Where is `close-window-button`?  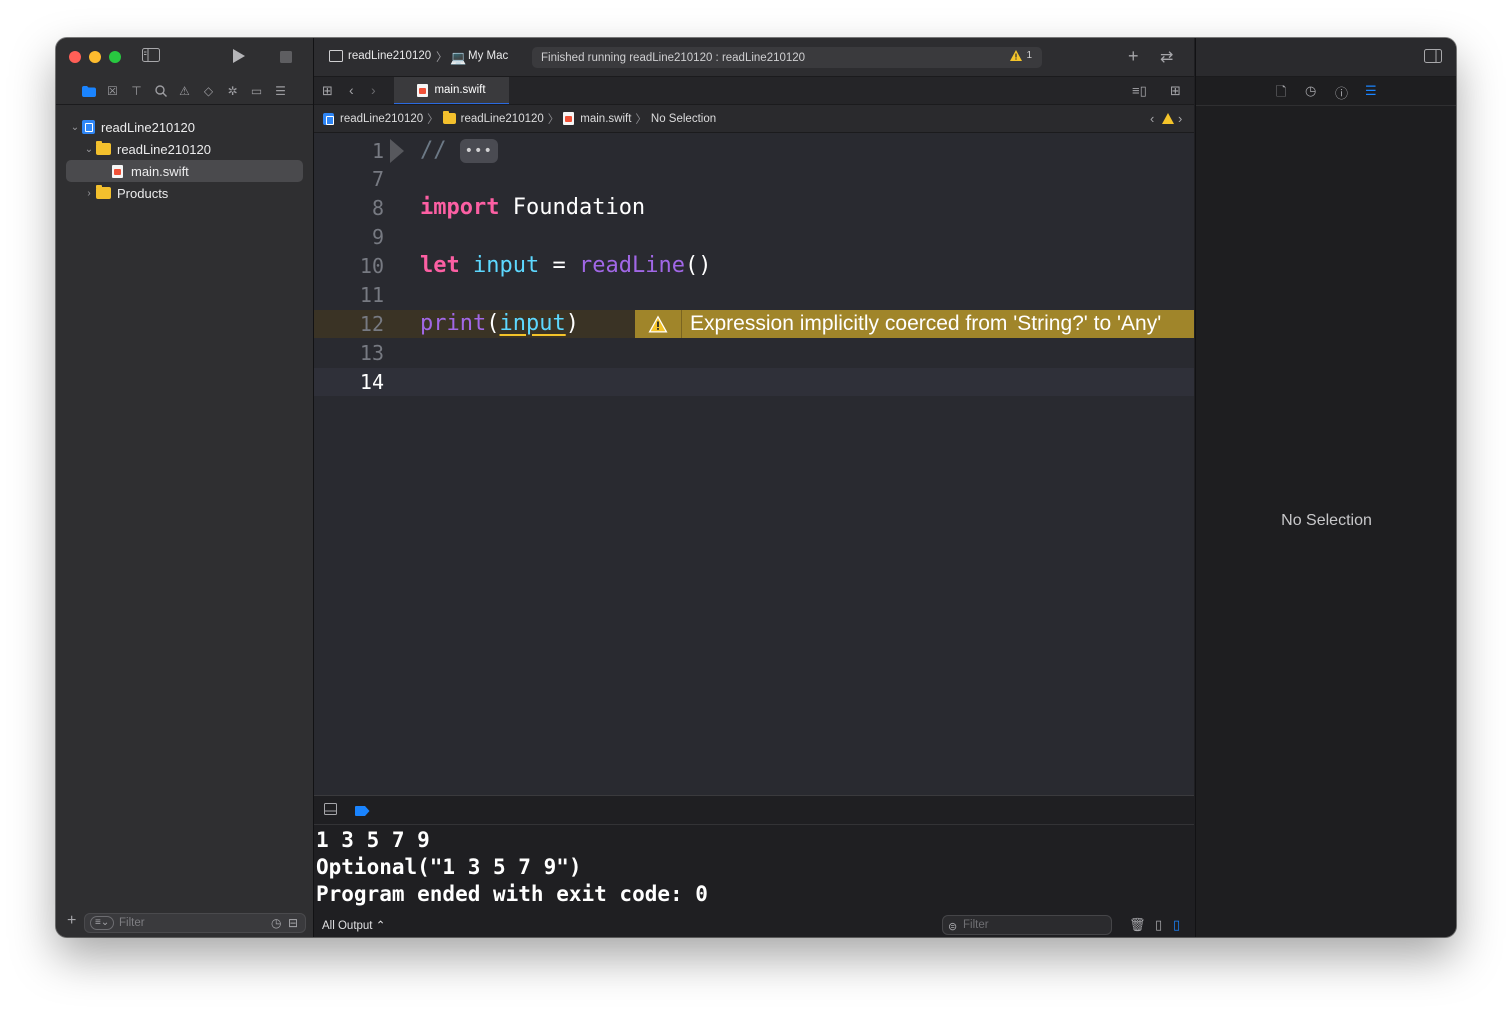
close-window-button is located at coordinates (75, 57).